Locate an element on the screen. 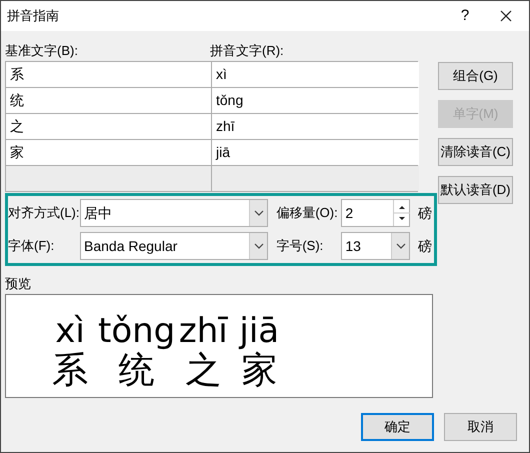 The width and height of the screenshot is (530, 453). action-button: 默认读音(D) is located at coordinates (475, 190).